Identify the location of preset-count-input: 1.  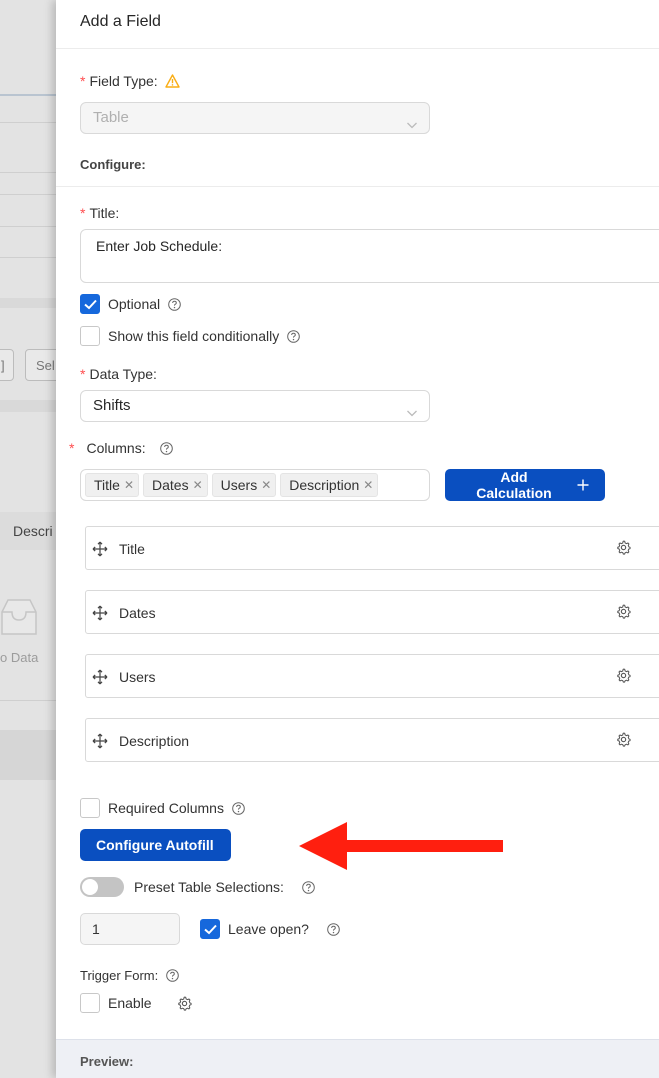
(130, 929).